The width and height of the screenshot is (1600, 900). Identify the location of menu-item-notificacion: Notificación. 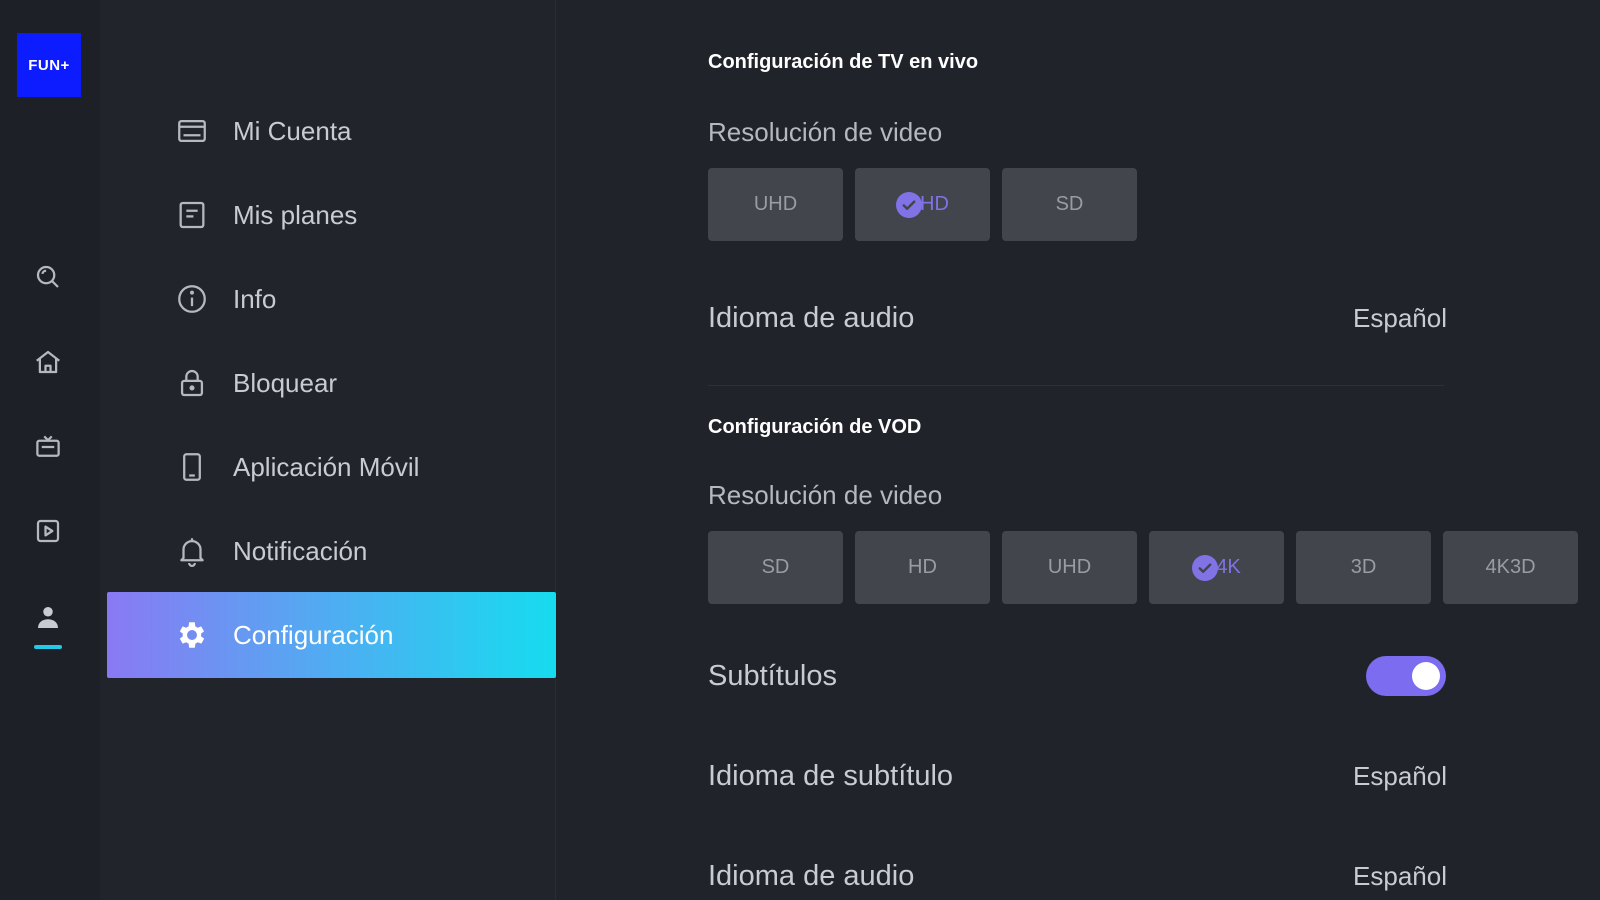
(331, 551).